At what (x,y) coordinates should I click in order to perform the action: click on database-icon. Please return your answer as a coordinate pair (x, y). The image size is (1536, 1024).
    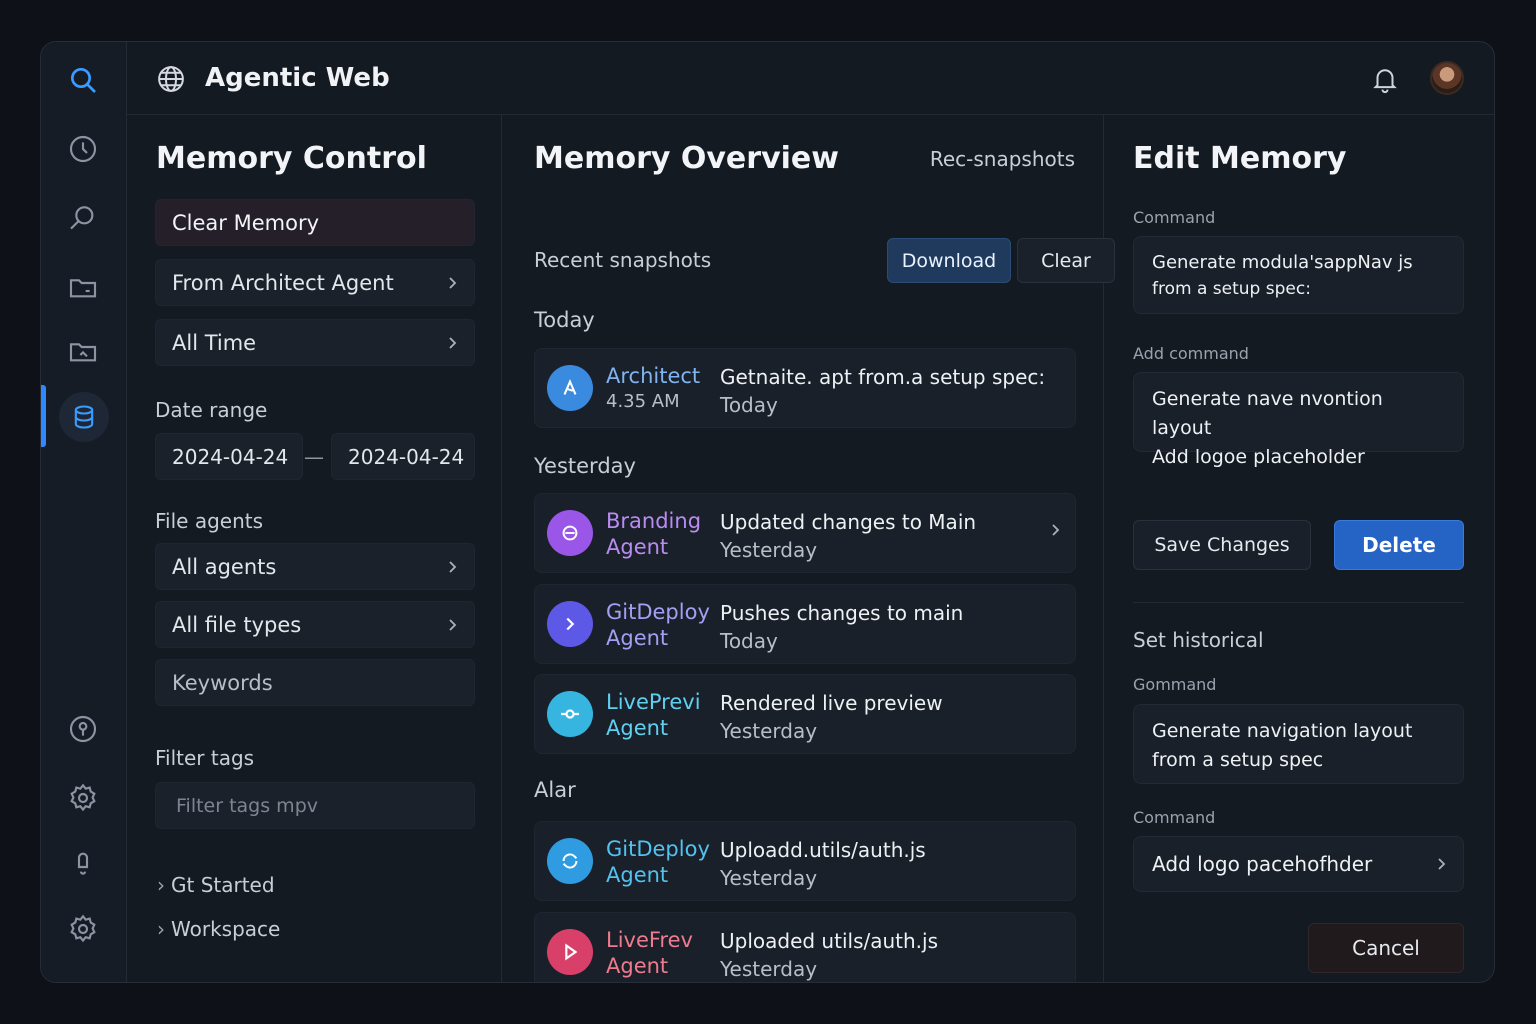
    Looking at the image, I should click on (84, 417).